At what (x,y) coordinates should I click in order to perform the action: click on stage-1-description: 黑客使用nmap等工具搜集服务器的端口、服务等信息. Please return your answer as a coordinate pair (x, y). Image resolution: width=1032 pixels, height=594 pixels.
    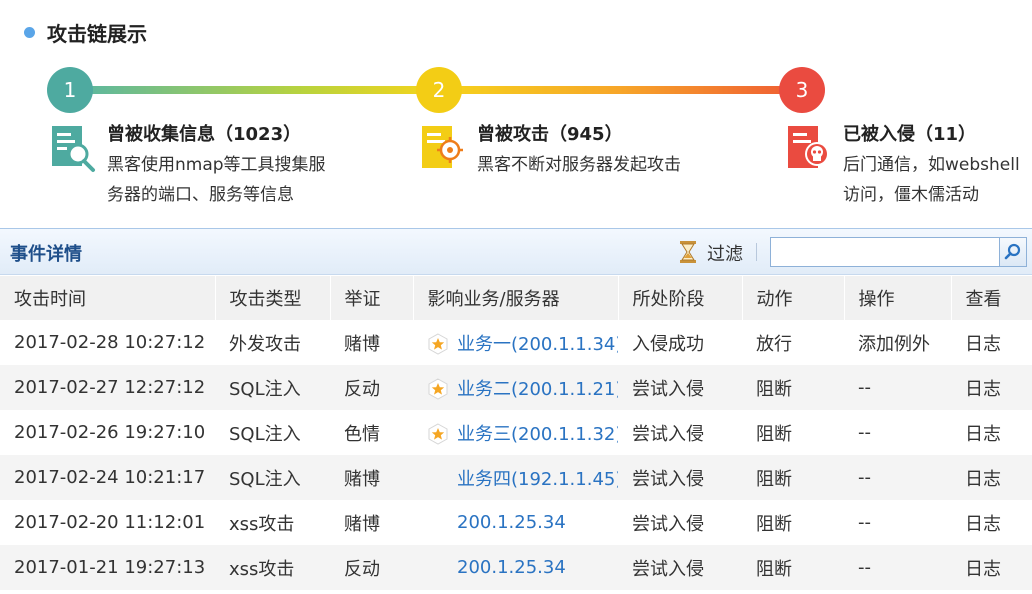
    Looking at the image, I should click on (216, 180).